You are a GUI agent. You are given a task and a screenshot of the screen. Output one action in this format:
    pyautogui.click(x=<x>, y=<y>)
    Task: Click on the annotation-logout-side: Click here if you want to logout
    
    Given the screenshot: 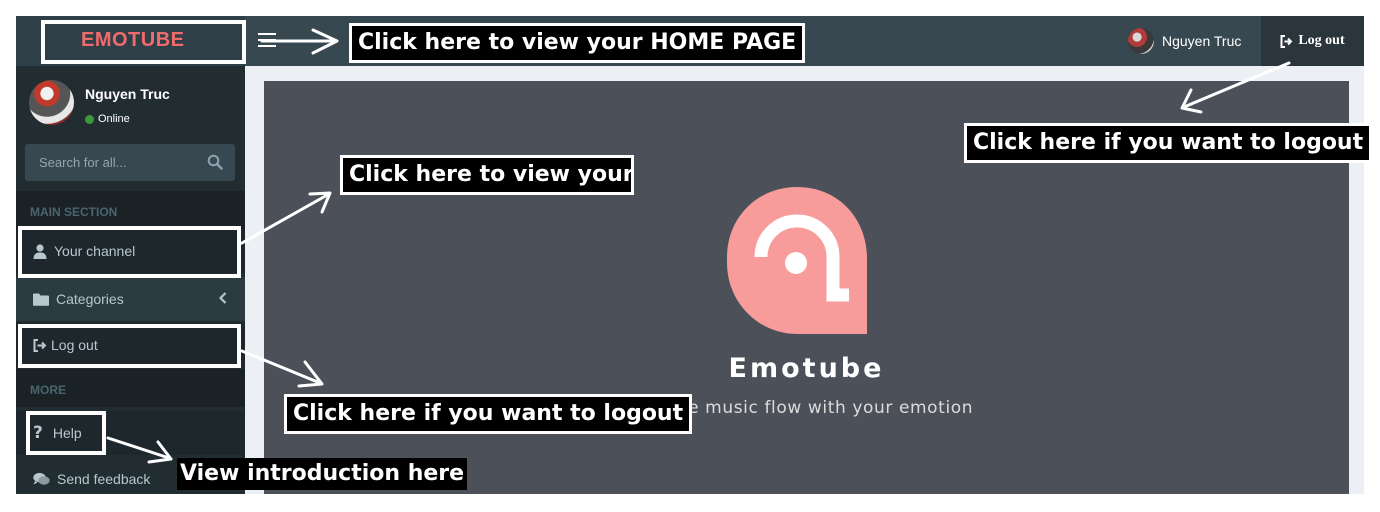 What is the action you would take?
    pyautogui.click(x=488, y=414)
    